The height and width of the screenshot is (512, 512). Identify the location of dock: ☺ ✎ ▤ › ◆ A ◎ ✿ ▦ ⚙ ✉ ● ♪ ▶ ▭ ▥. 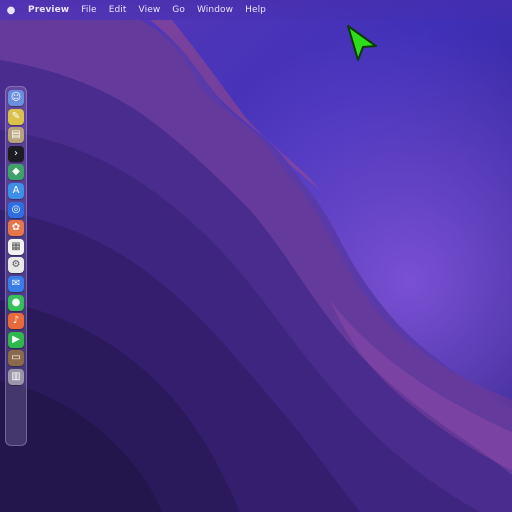
(16, 266).